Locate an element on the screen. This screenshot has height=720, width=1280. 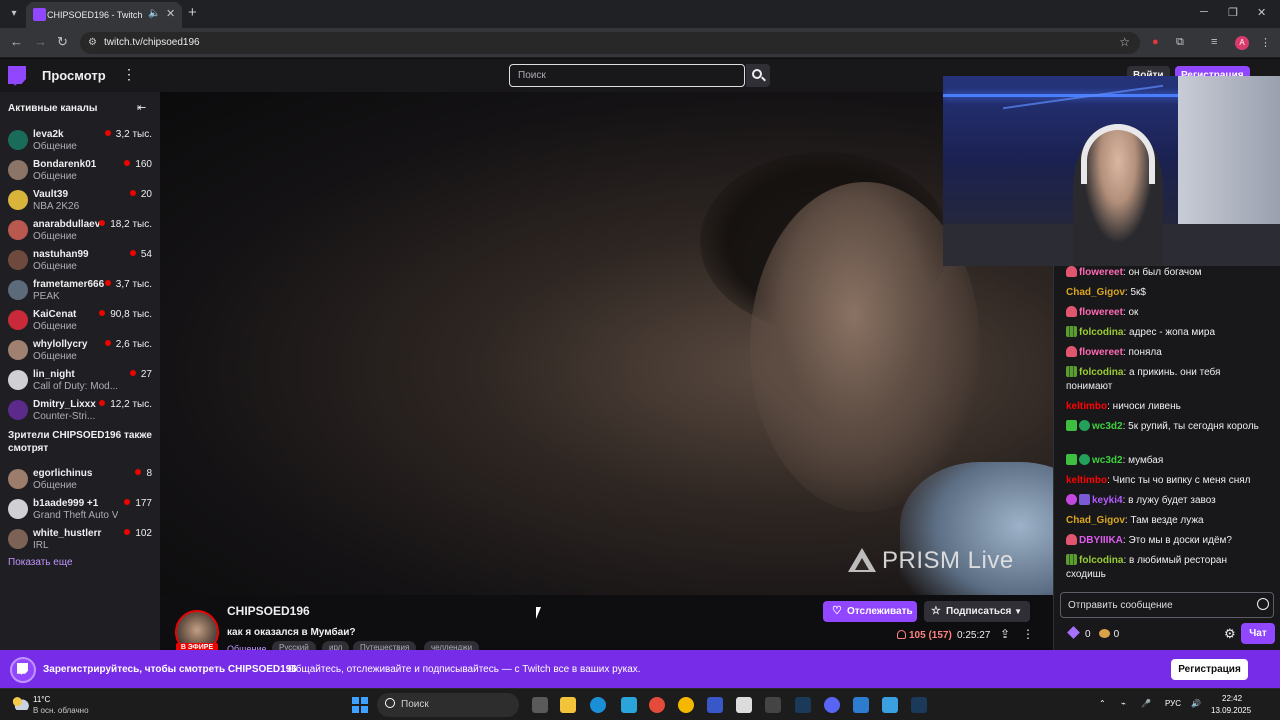
search-input is located at coordinates (627, 75).